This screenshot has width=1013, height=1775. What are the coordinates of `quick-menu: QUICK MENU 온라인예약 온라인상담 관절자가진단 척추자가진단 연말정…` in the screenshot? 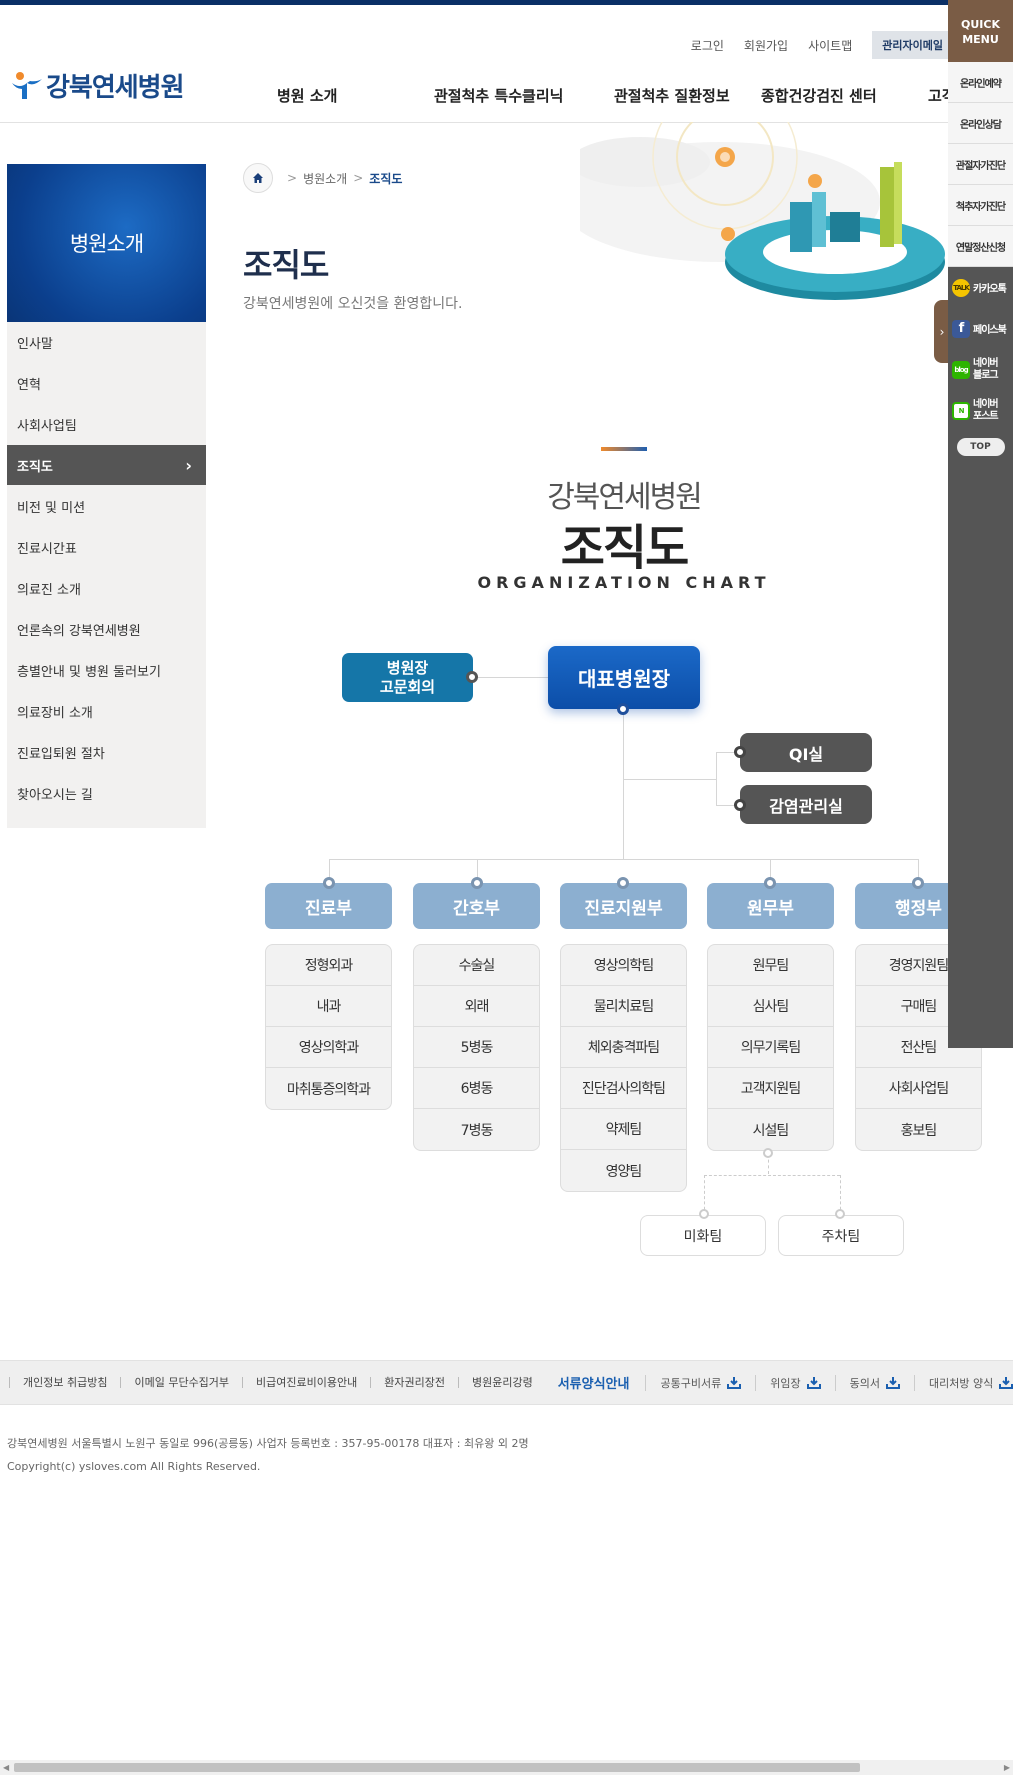 It's located at (980, 524).